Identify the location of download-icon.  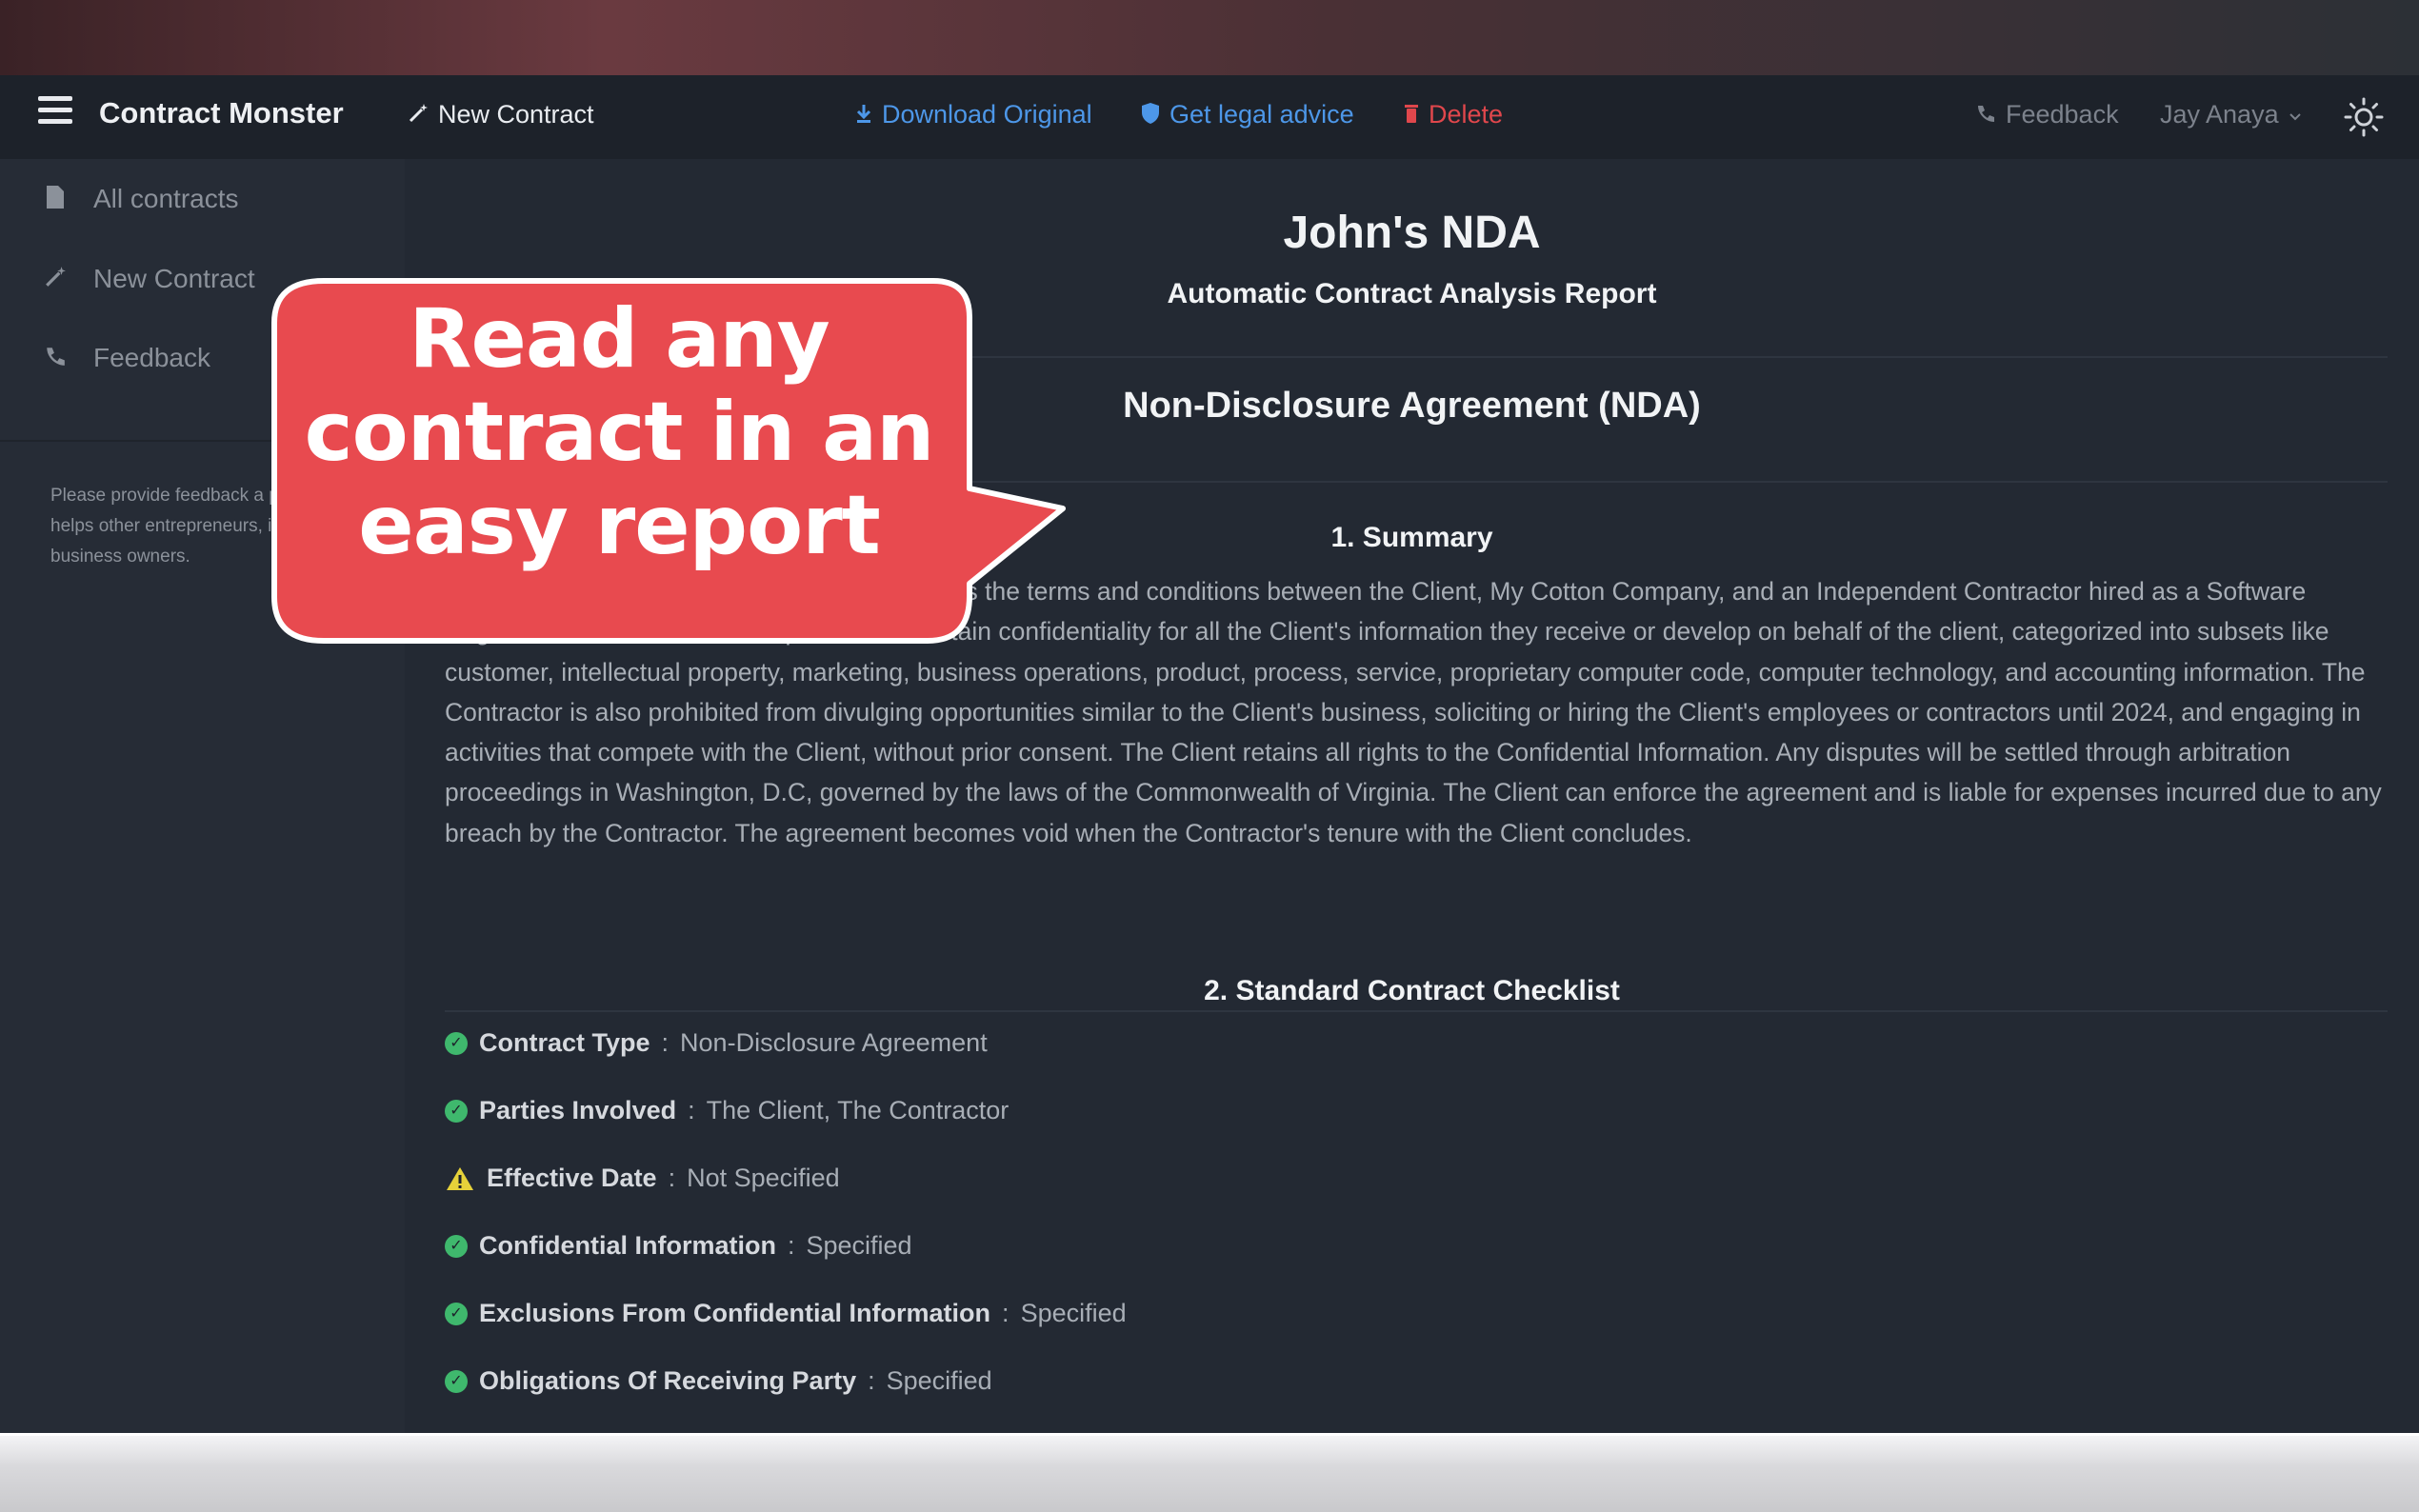
(863, 115).